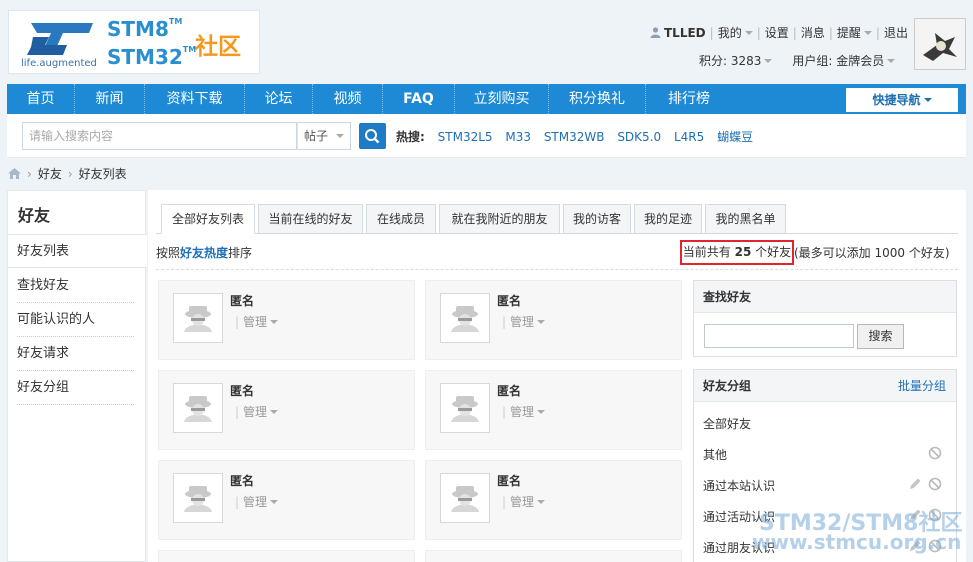 The width and height of the screenshot is (973, 562). Describe the element at coordinates (195, 99) in the screenshot. I see `nav-item-downloads: 资料下载` at that location.